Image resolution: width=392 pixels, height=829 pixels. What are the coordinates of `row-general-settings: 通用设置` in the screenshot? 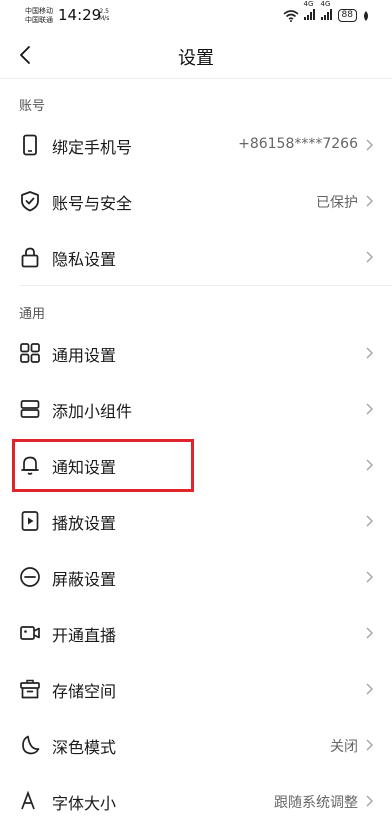 It's located at (196, 353).